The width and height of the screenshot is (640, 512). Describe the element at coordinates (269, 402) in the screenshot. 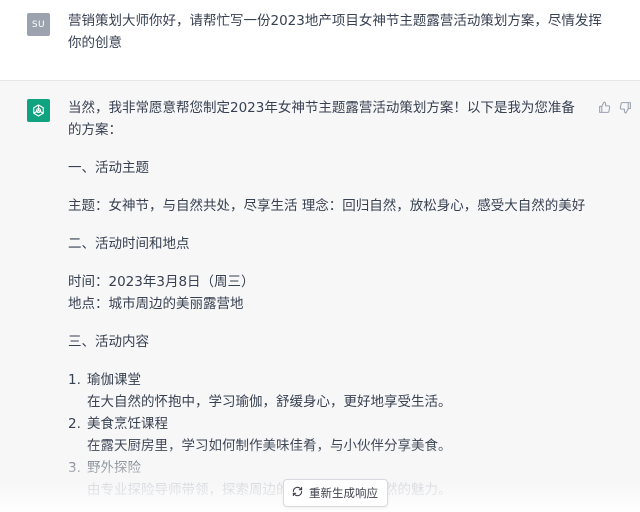

I see `list-item-description: 在大自然的怀抱中，学习瑜伽，舒缓身心，更好地享受生活。` at that location.